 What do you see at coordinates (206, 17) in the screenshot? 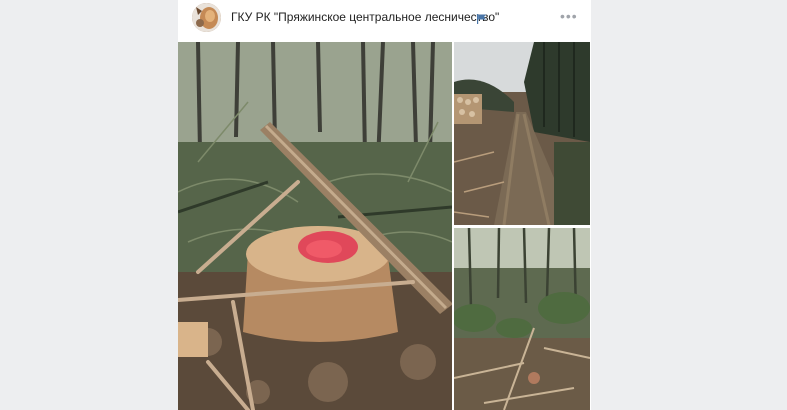
I see `group-avatar` at bounding box center [206, 17].